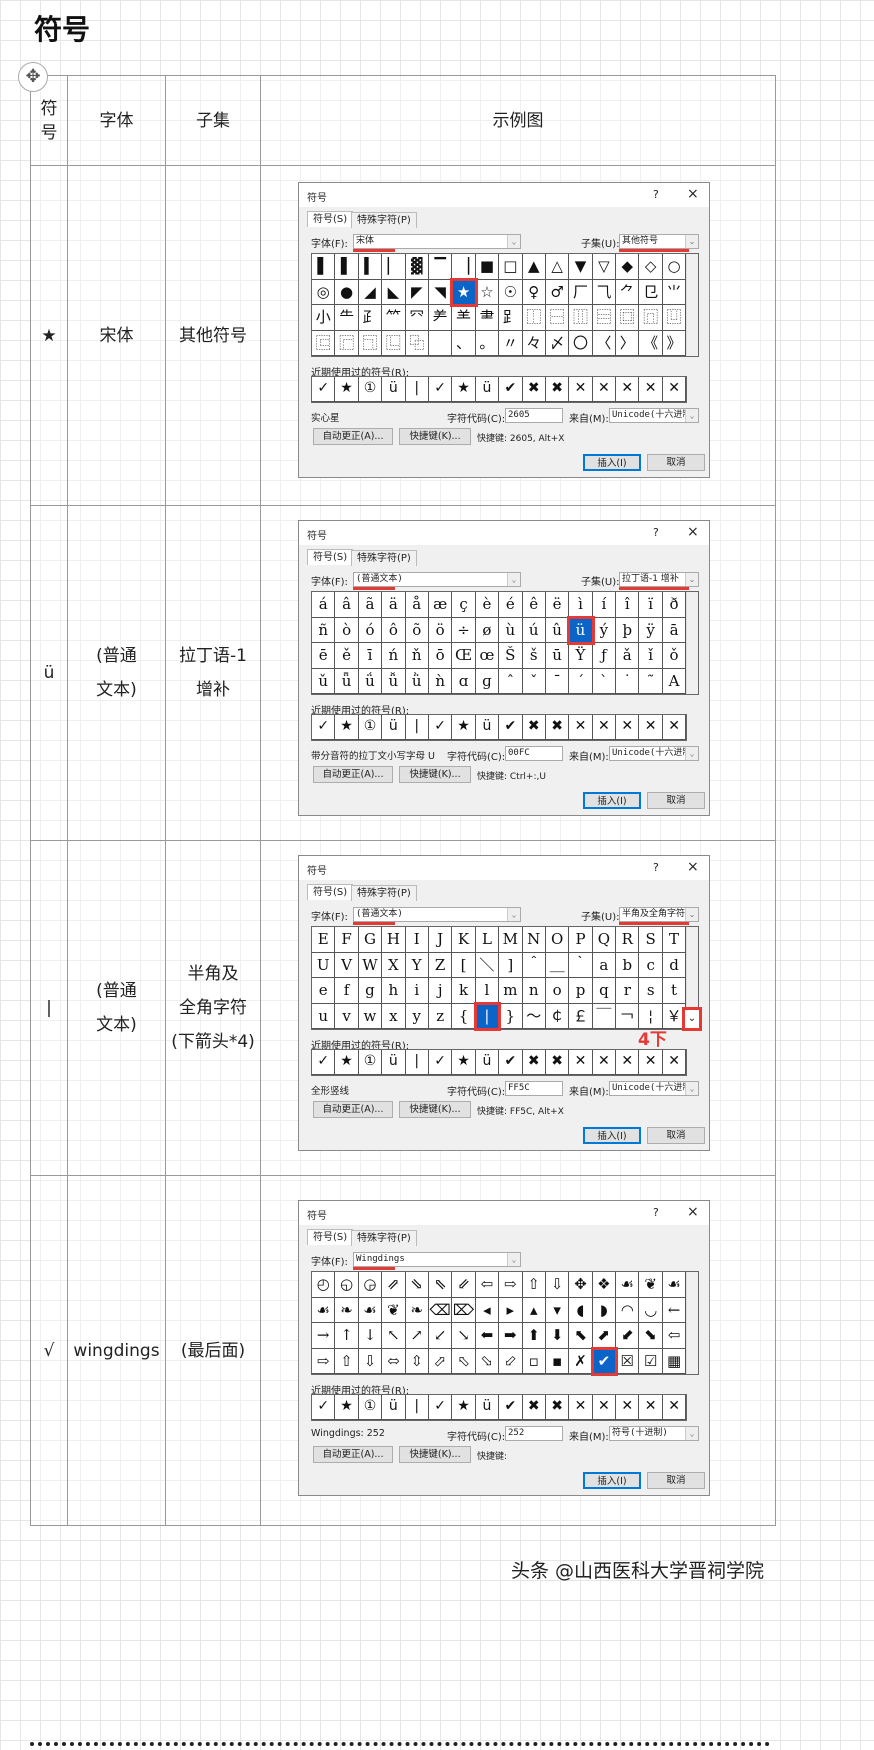 The width and height of the screenshot is (874, 1750). Describe the element at coordinates (651, 343) in the screenshot. I see `symbol-cell: 《` at that location.